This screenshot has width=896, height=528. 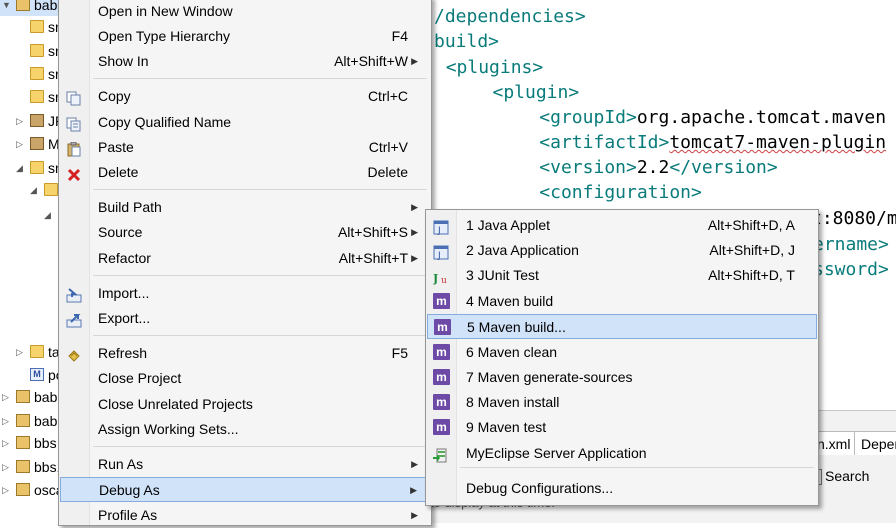 What do you see at coordinates (622, 225) in the screenshot?
I see `submenu-item-1-java-applet: J 1 Java Applet Alt+Shift+D, A` at bounding box center [622, 225].